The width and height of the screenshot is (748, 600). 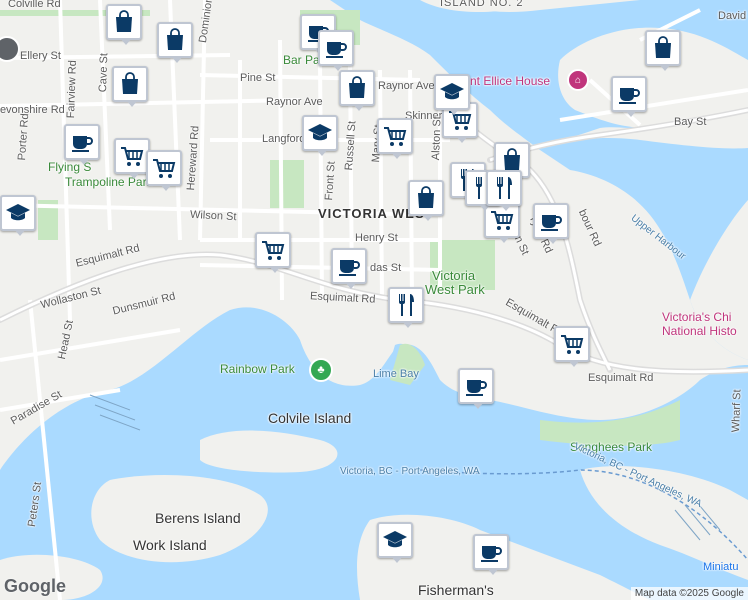 I want to click on google-logo: Google, so click(x=35, y=586).